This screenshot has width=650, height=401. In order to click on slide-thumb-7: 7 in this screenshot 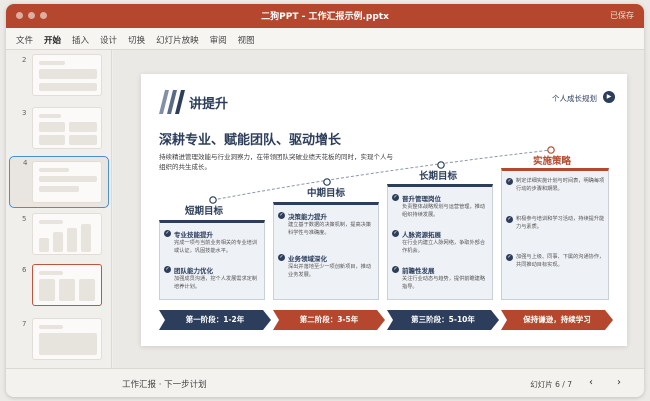, I will do `click(59, 343)`.